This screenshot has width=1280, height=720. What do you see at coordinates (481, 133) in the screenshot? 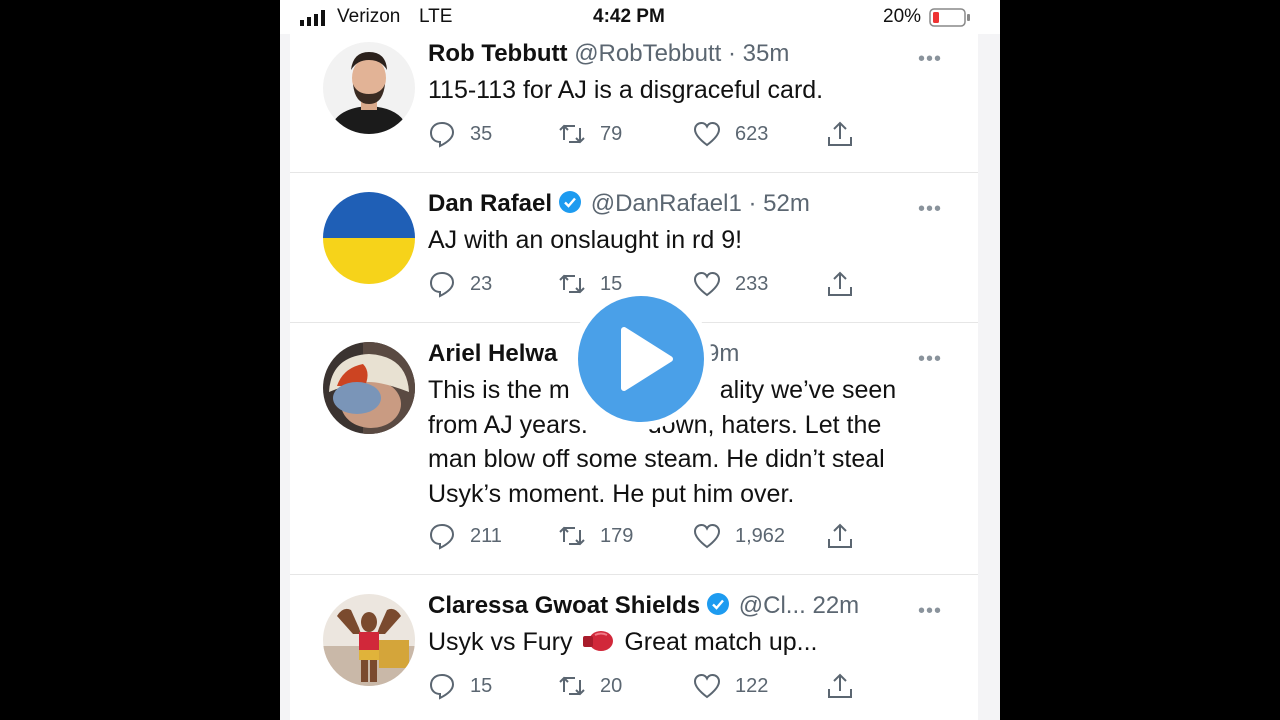
I see `reply-count: 35` at bounding box center [481, 133].